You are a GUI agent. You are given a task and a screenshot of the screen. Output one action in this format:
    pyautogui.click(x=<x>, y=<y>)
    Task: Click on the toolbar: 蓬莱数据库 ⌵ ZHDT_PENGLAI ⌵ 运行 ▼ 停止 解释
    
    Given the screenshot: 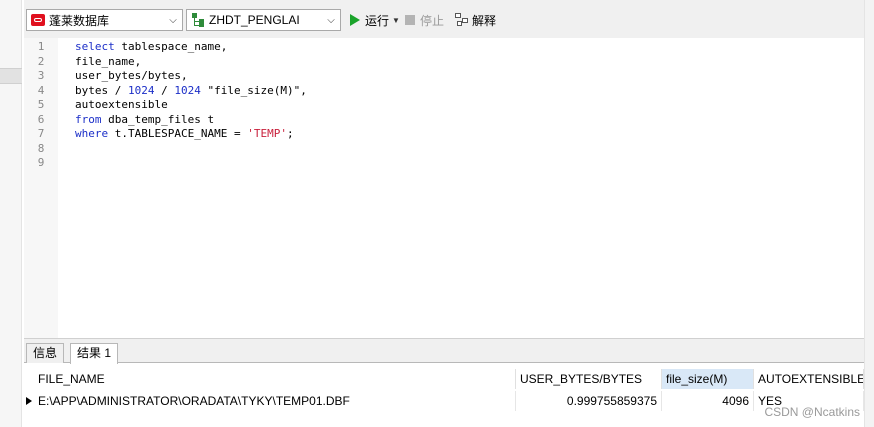 What is the action you would take?
    pyautogui.click(x=444, y=19)
    